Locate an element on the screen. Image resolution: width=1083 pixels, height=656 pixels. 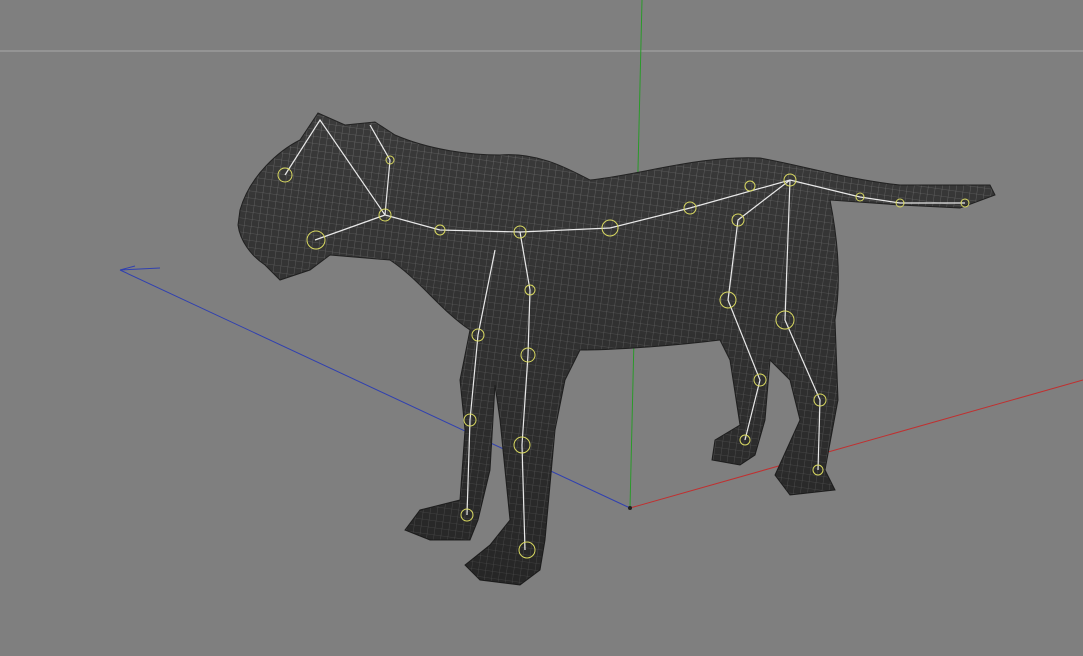
world-origin is located at coordinates (630, 508).